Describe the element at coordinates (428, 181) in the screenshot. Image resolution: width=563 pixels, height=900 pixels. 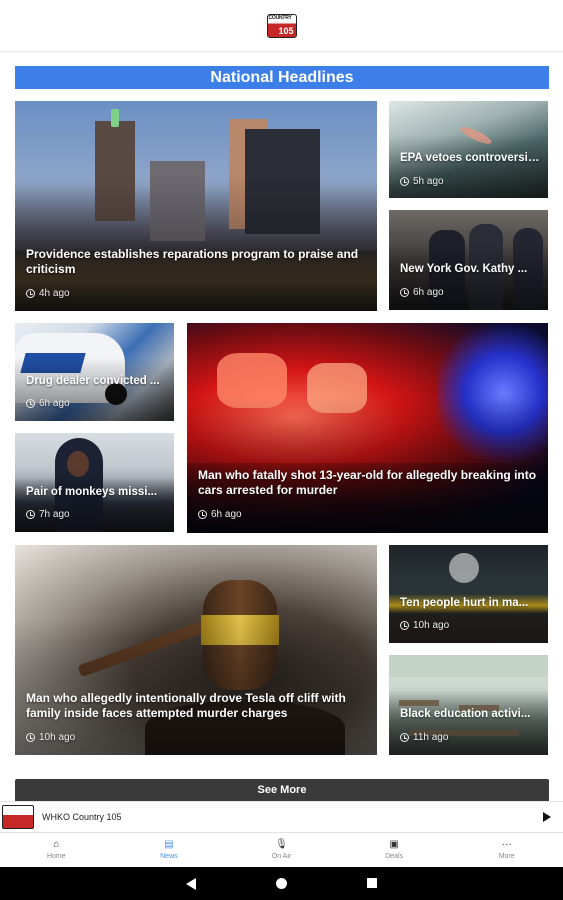
I see `article-time: 5h ago` at that location.